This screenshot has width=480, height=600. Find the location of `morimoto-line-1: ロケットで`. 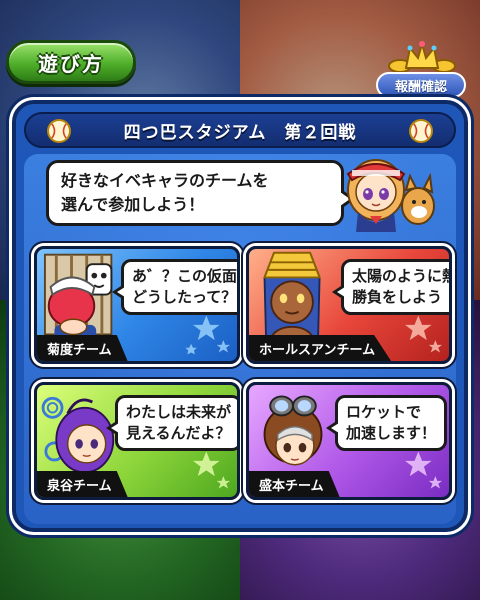

morimoto-line-1: ロケットで is located at coordinates (384, 412).